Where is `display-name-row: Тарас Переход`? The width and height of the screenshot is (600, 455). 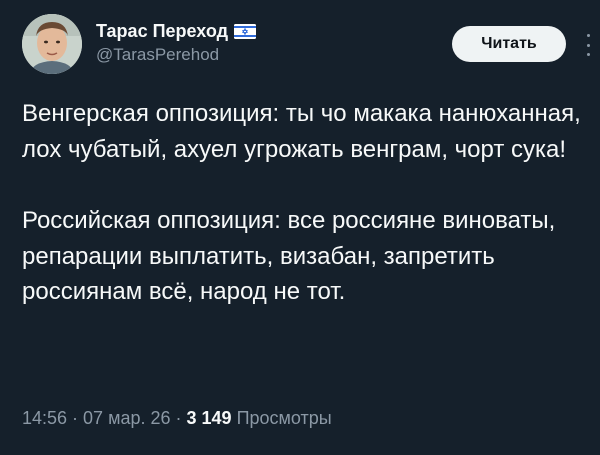 display-name-row: Тарас Переход is located at coordinates (176, 31).